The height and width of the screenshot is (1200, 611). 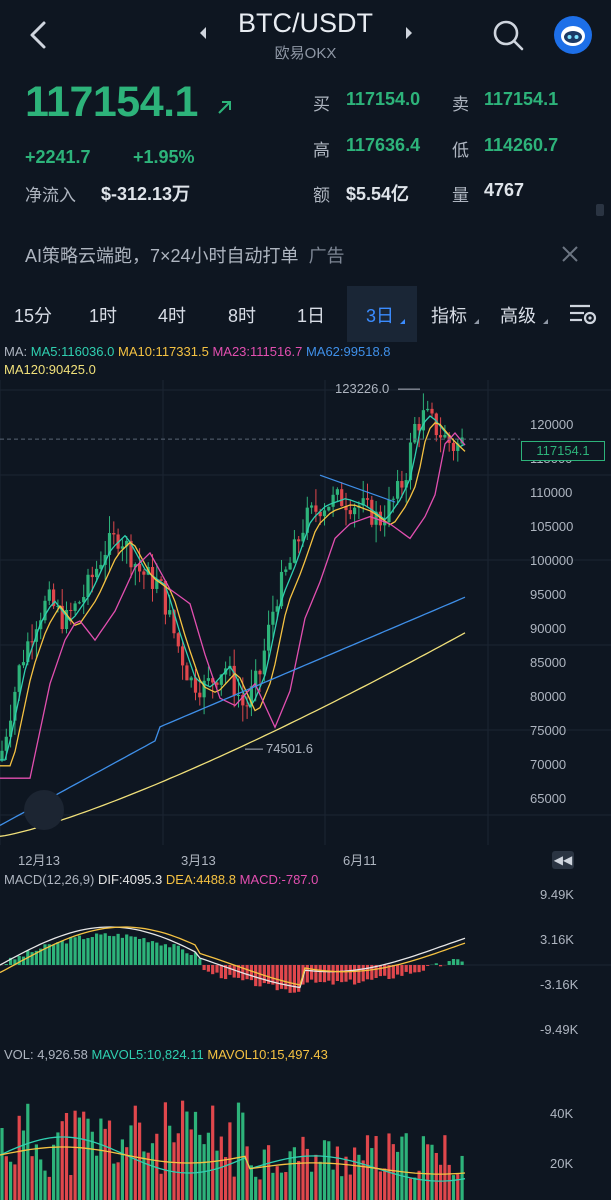 I want to click on search-icon, so click(x=508, y=35).